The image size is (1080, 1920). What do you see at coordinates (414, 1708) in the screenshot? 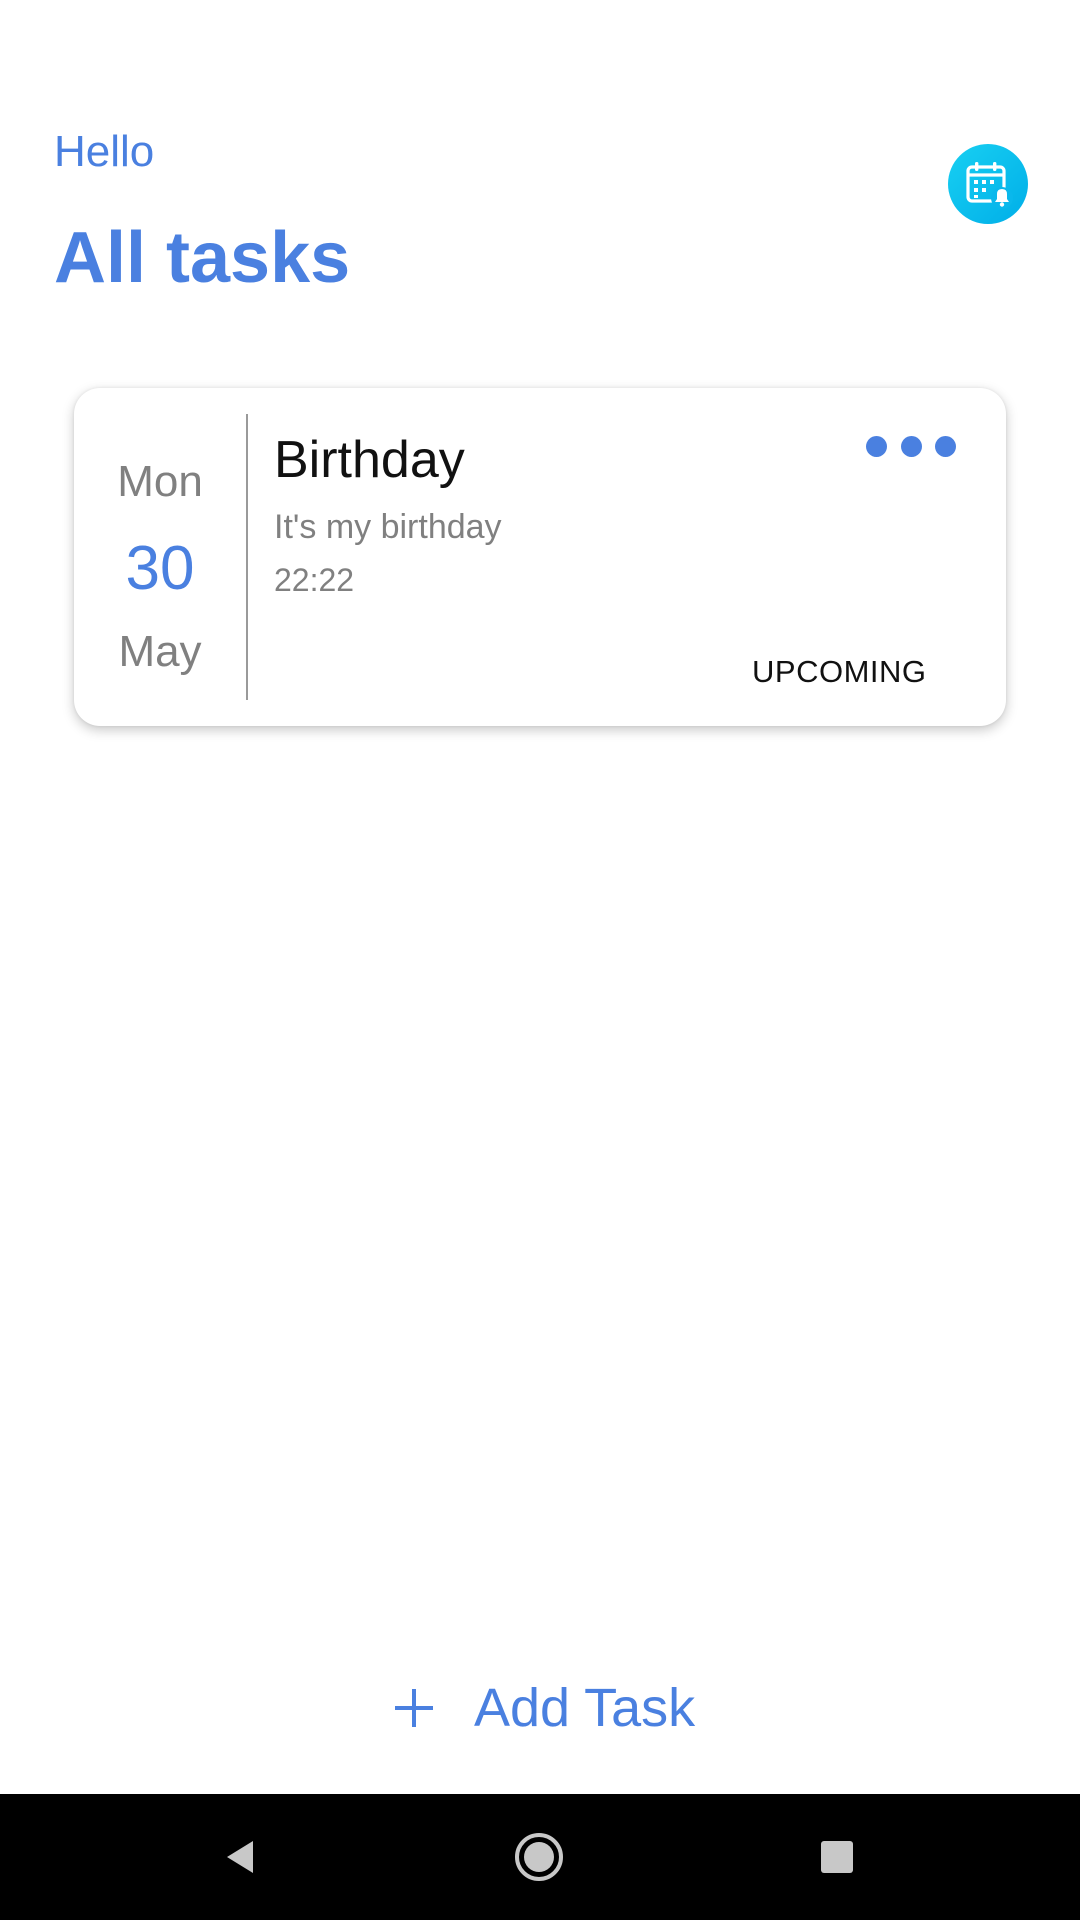
I see `plus-icon` at bounding box center [414, 1708].